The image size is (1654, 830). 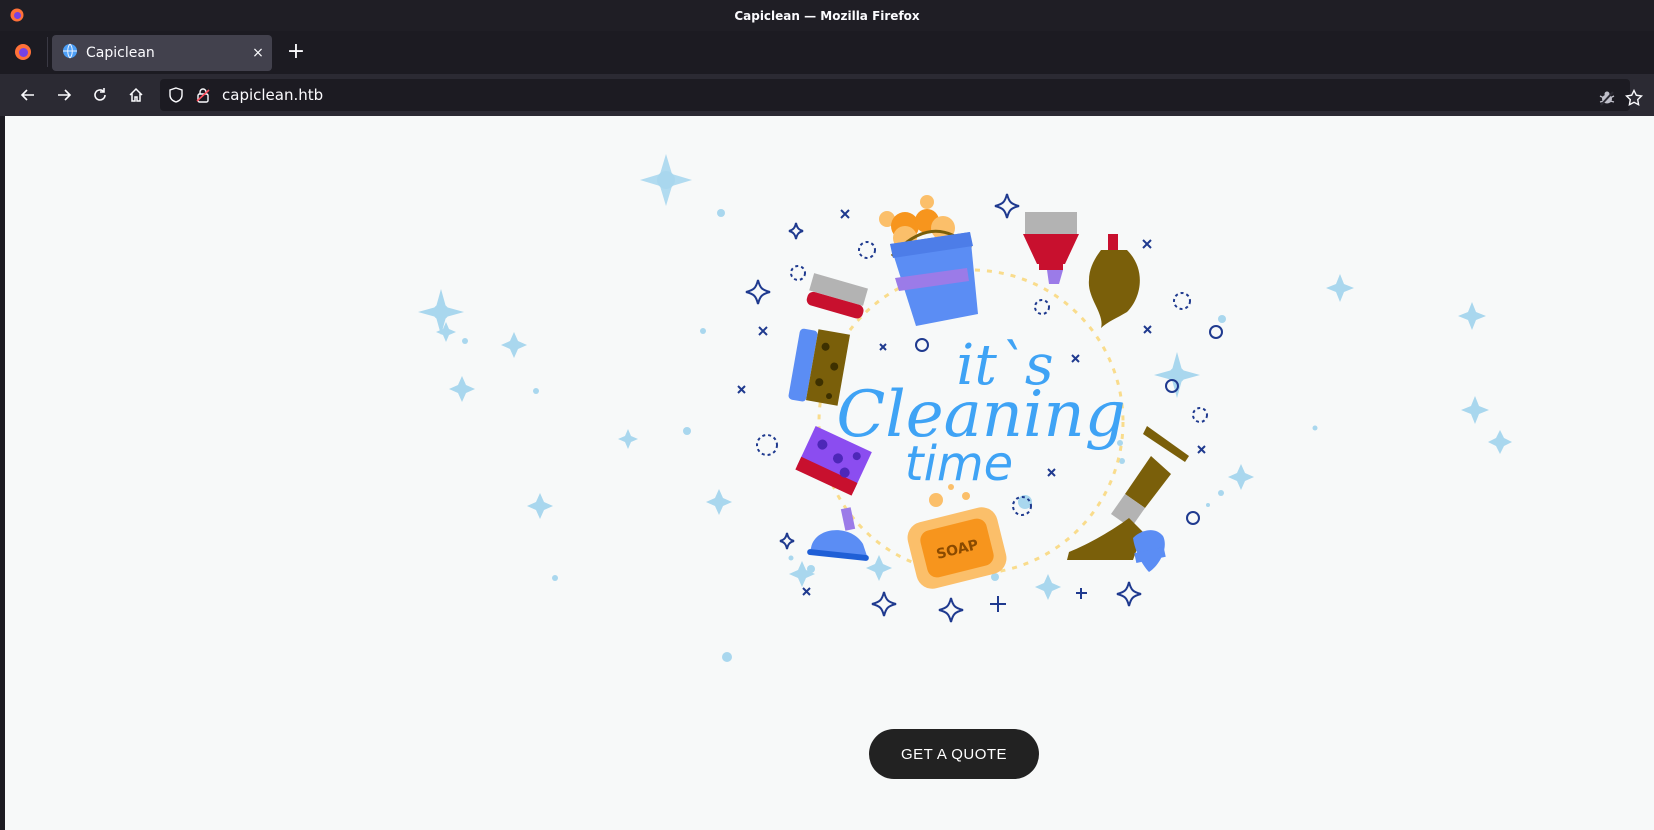 What do you see at coordinates (1114, 281) in the screenshot?
I see `spray-bottle-illustration` at bounding box center [1114, 281].